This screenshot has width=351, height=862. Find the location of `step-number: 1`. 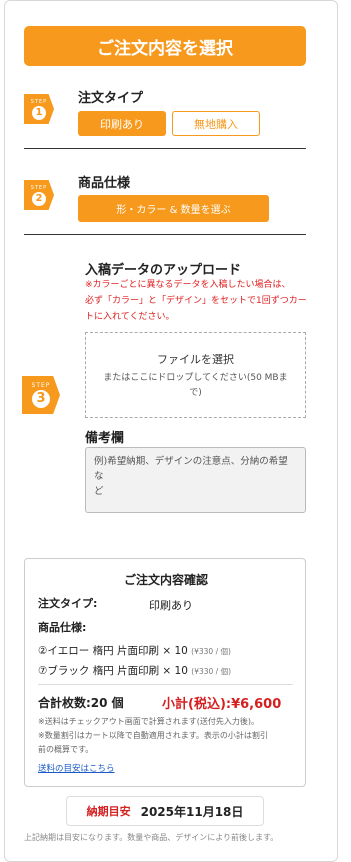

step-number: 1 is located at coordinates (39, 112).